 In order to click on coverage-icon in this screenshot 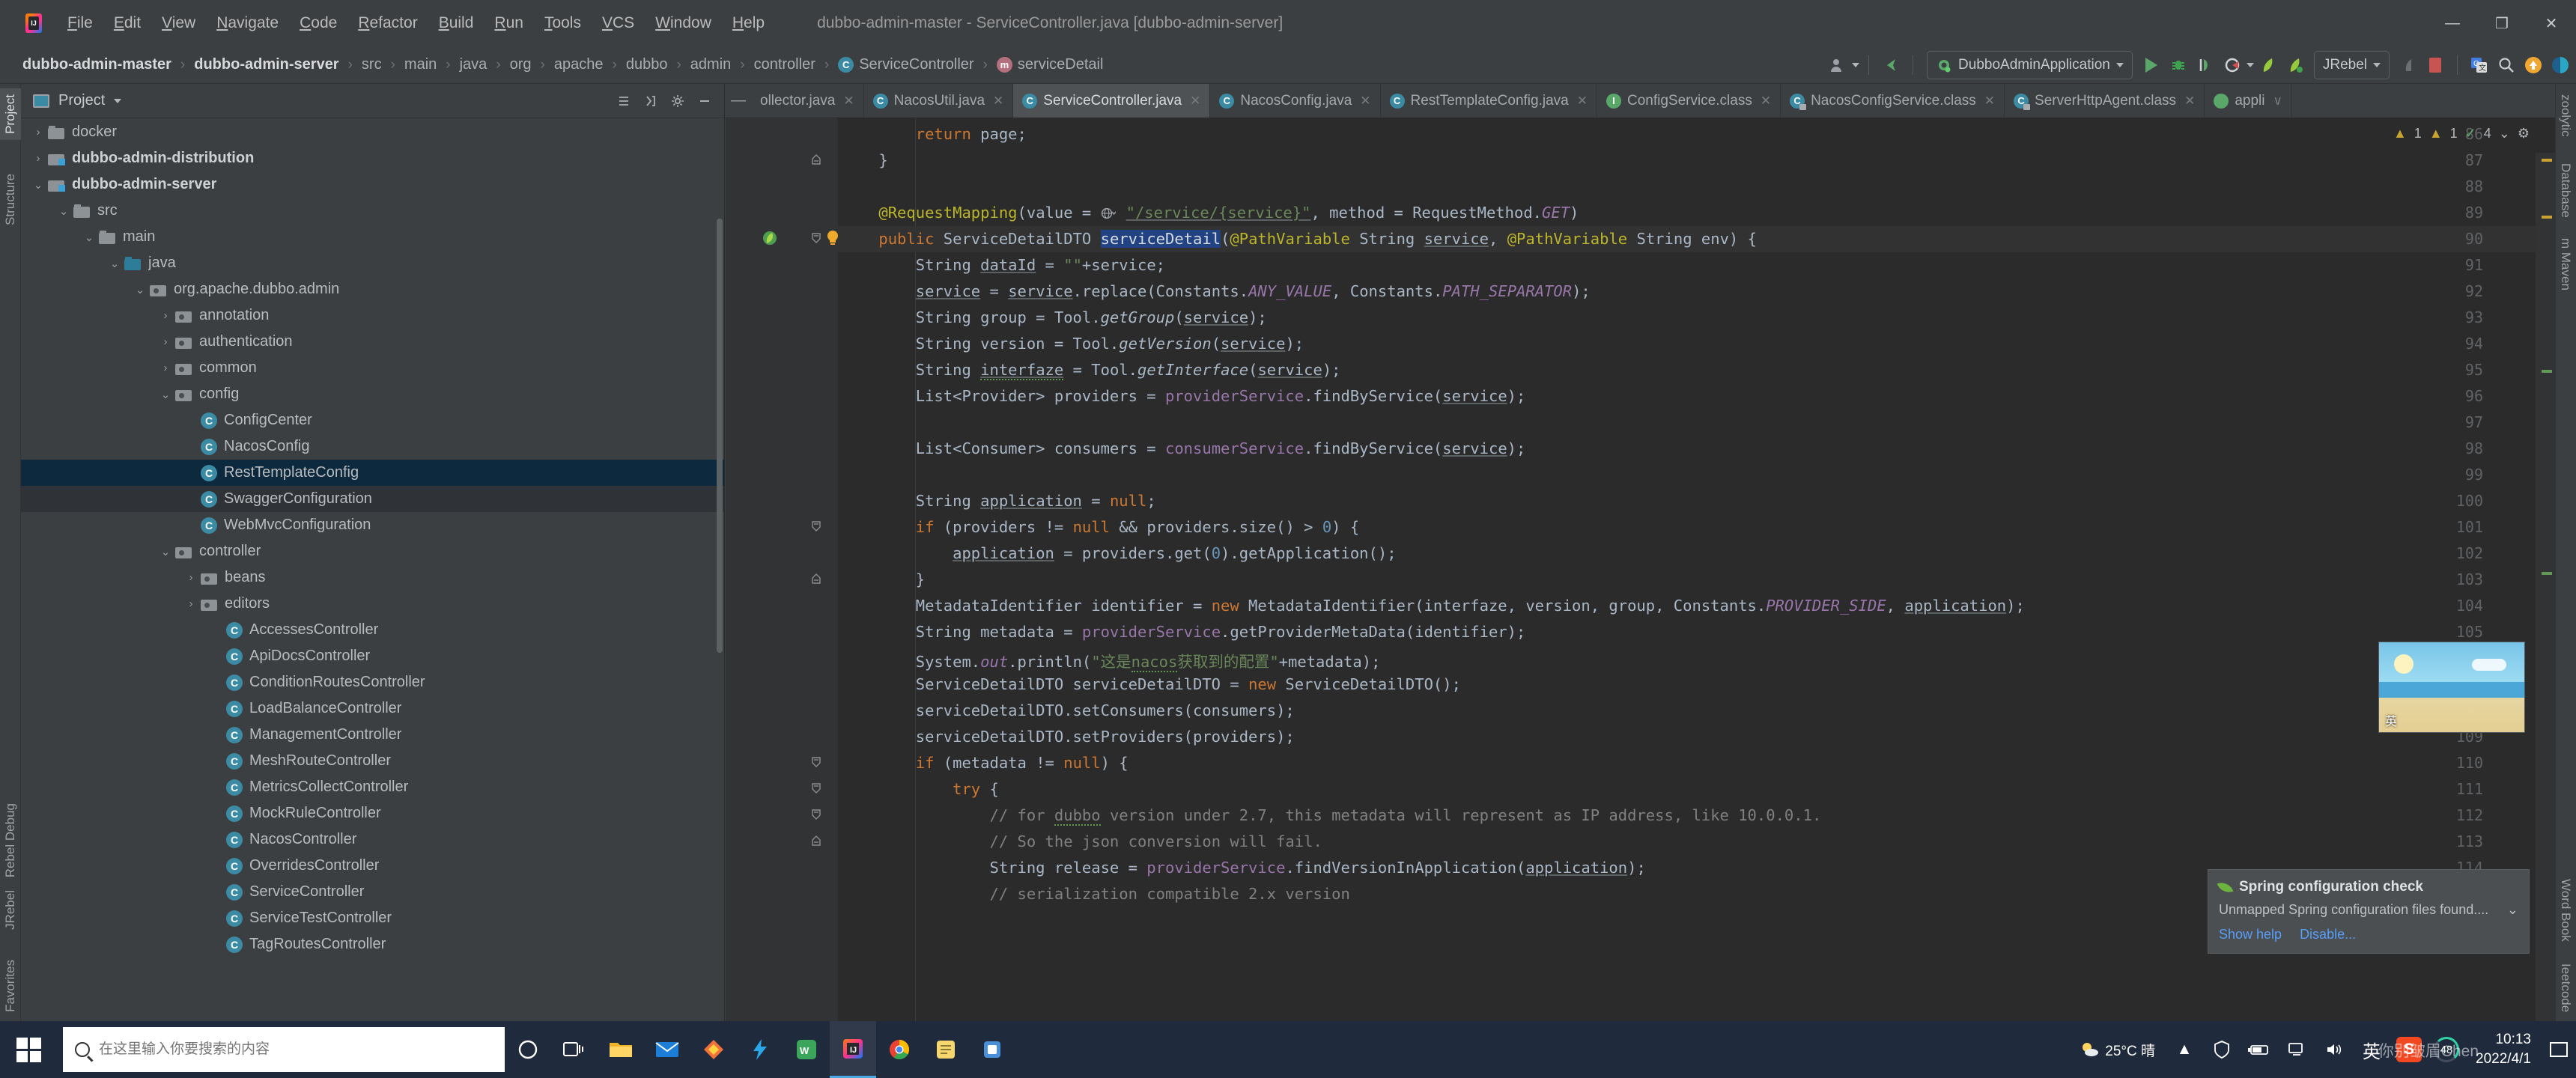, I will do `click(2232, 65)`.